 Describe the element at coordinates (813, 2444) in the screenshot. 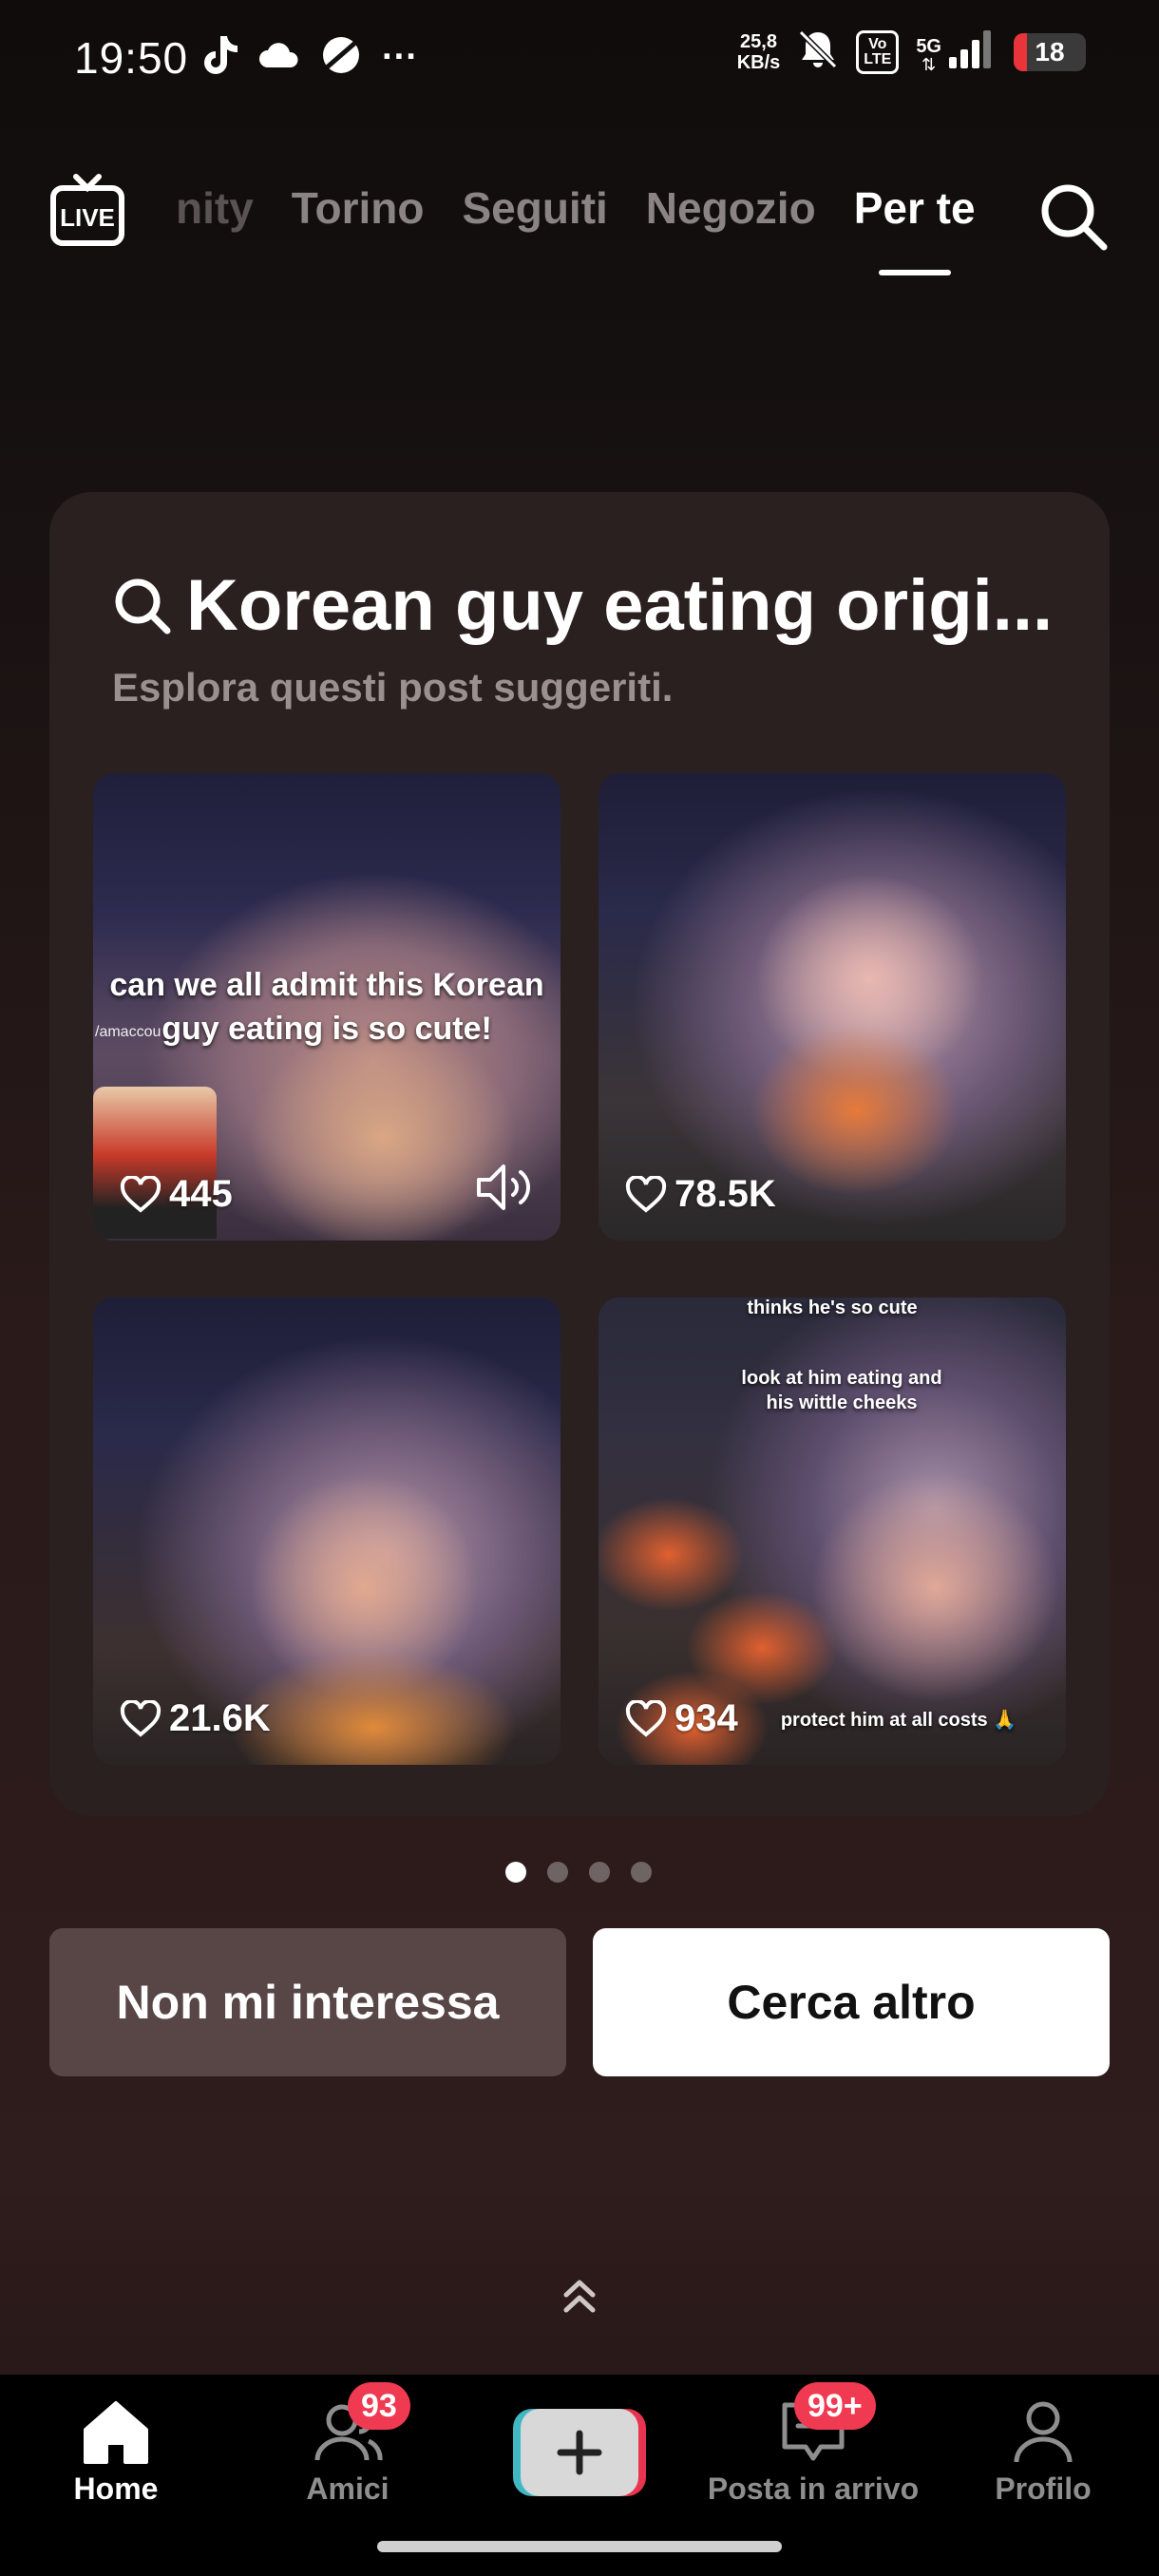

I see `nav-inbox: Posta in arrivo 99+` at that location.